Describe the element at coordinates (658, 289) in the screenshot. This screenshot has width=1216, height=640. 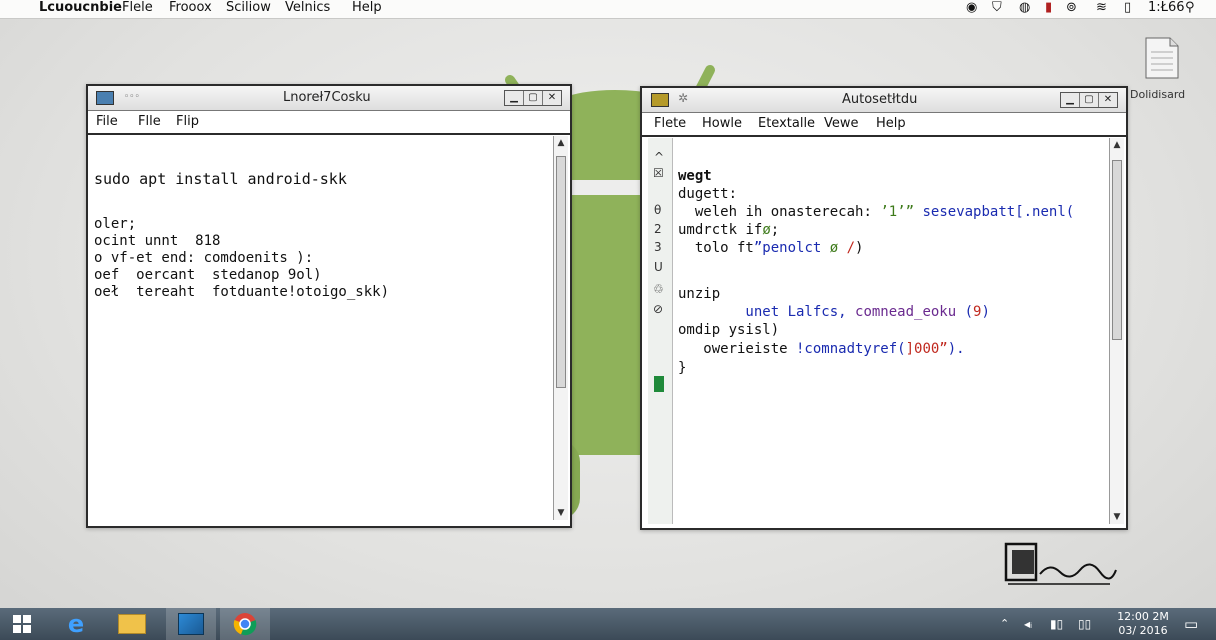
I see `gutter-marker: ♲` at that location.